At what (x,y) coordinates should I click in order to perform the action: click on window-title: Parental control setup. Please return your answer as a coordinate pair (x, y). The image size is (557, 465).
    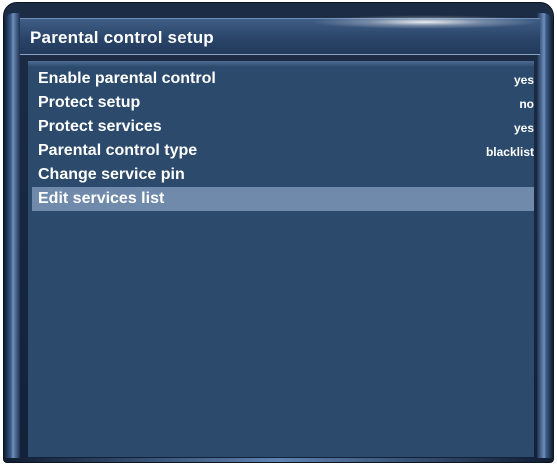
    Looking at the image, I should click on (122, 37).